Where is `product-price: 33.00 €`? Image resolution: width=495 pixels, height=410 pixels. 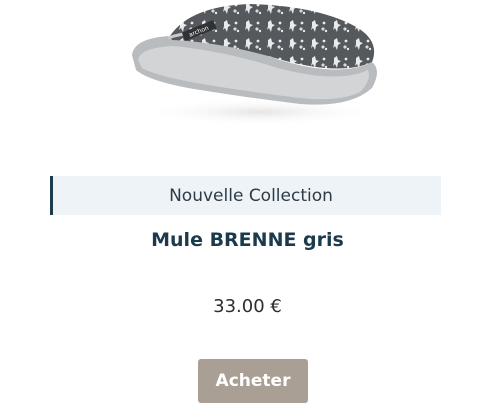 product-price: 33.00 € is located at coordinates (247, 306).